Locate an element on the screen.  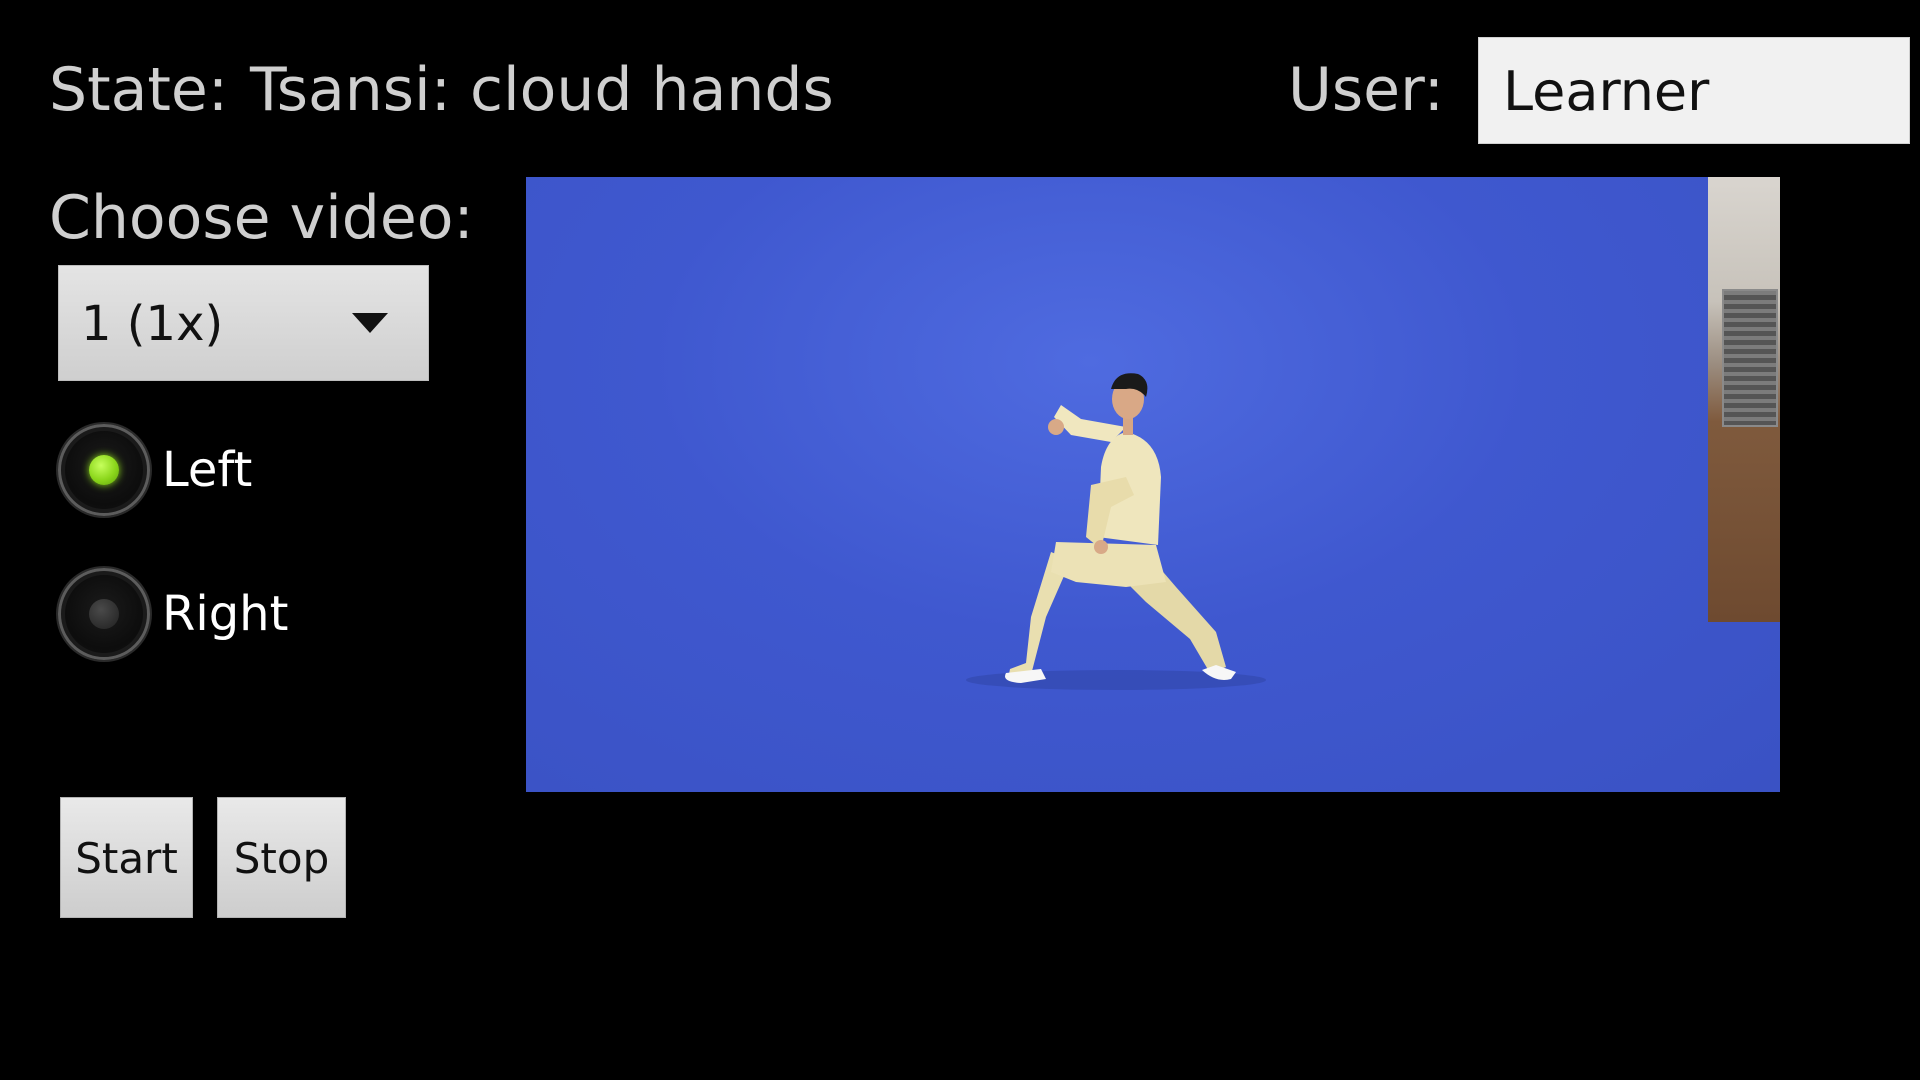
radio-left-circle is located at coordinates (104, 470).